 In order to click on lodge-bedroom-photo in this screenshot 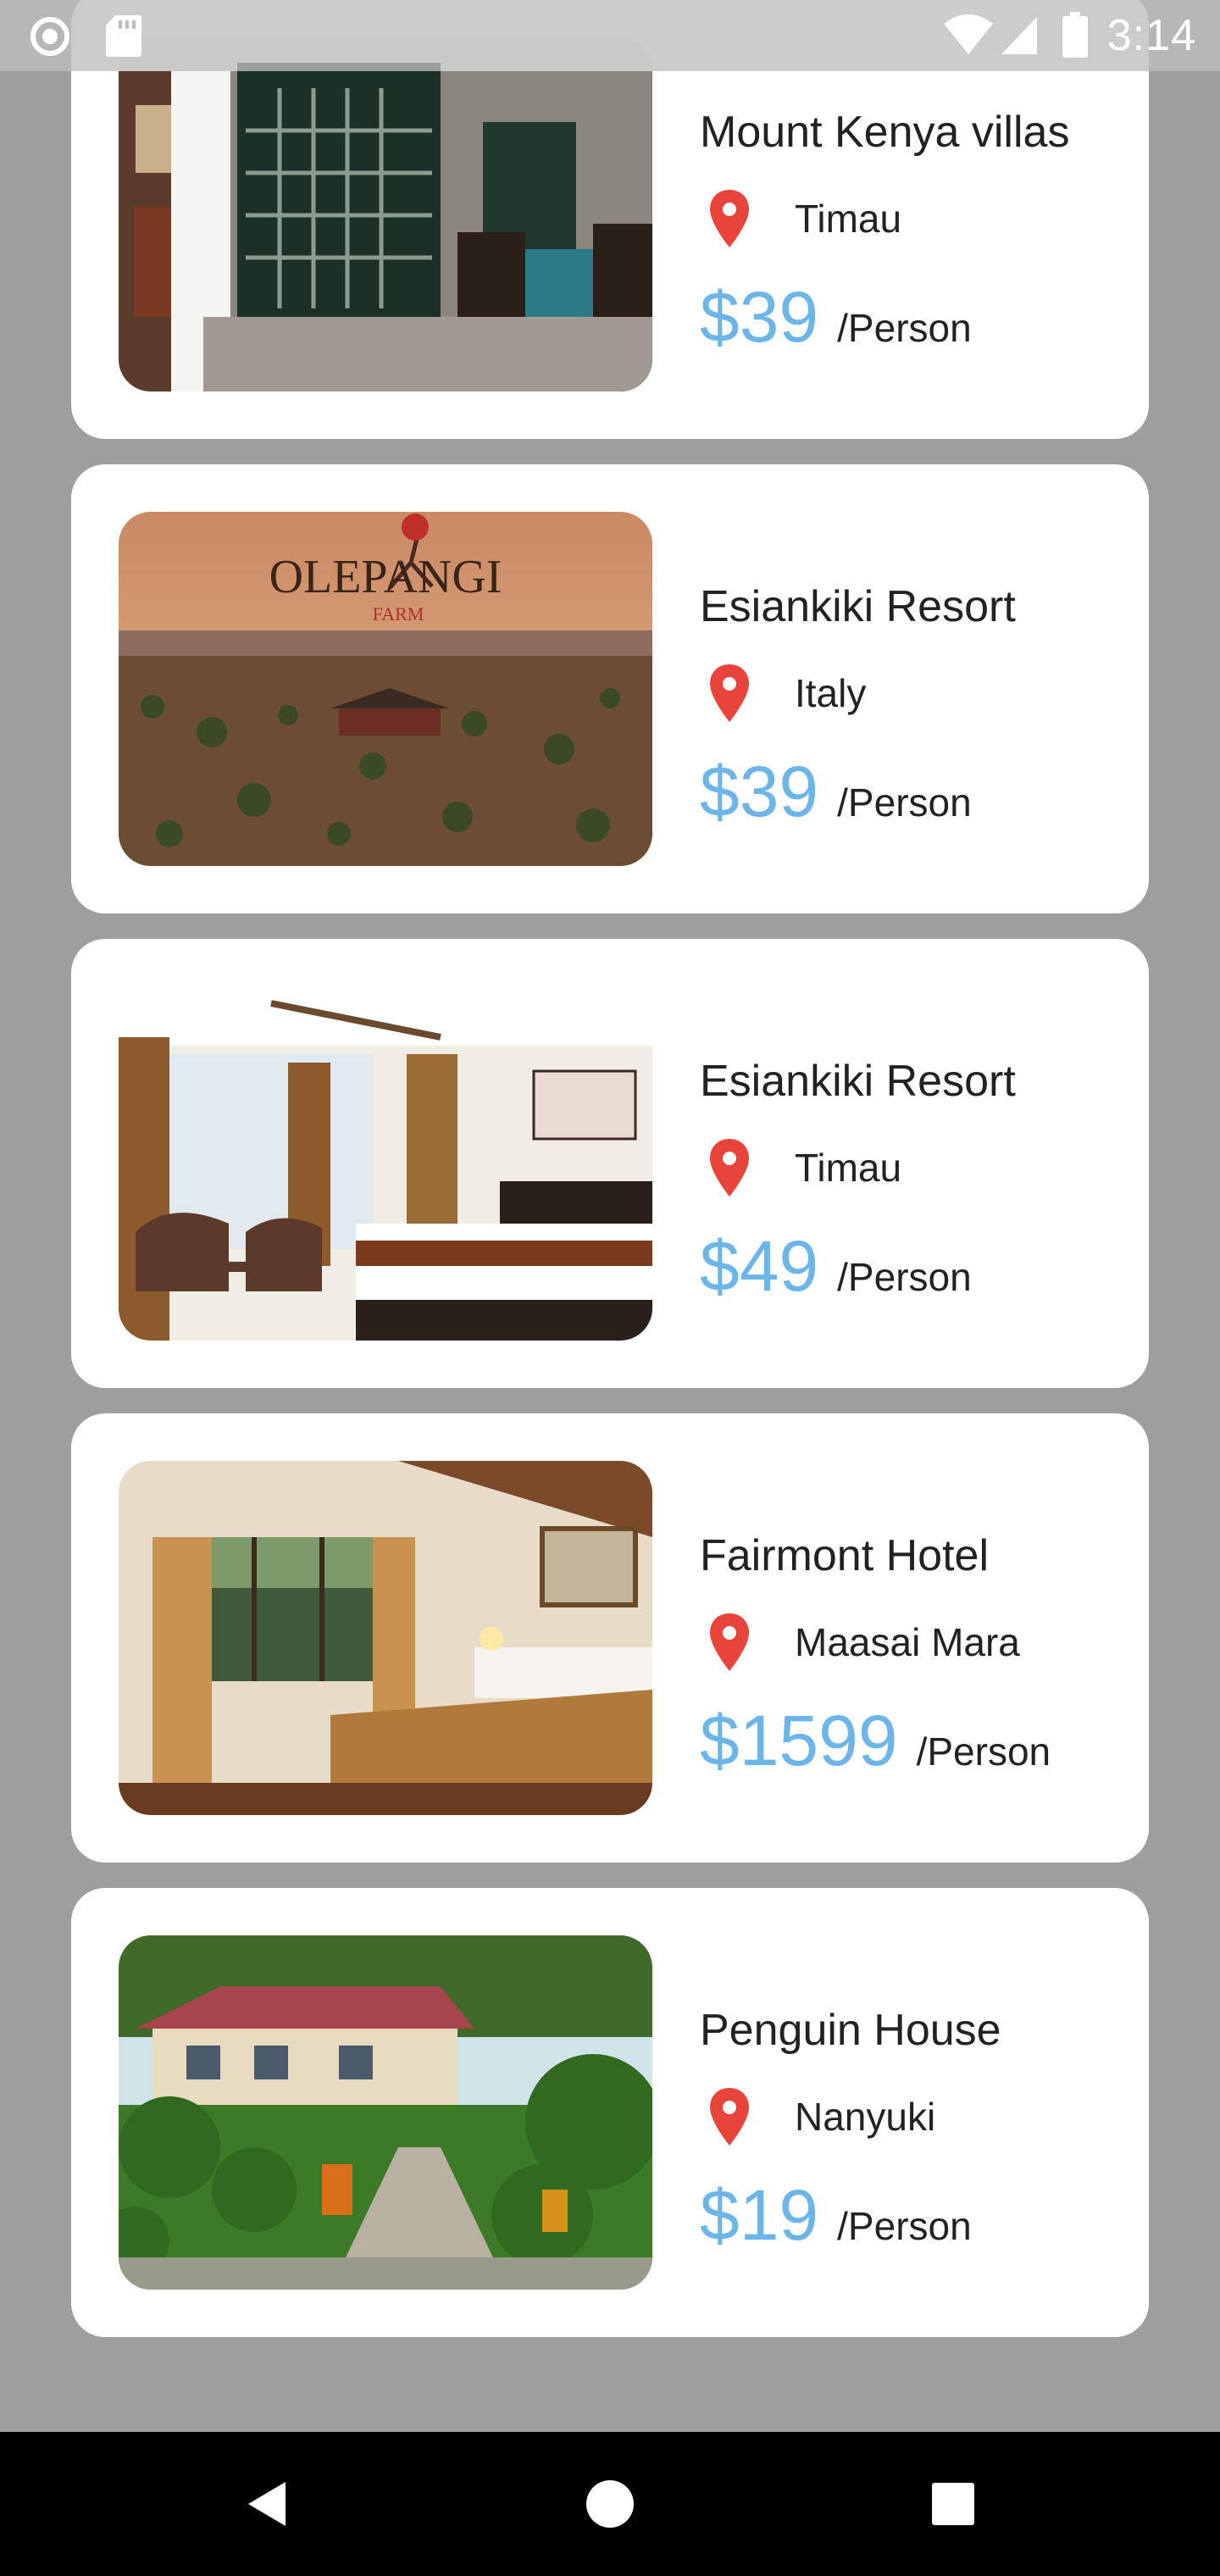, I will do `click(385, 1638)`.